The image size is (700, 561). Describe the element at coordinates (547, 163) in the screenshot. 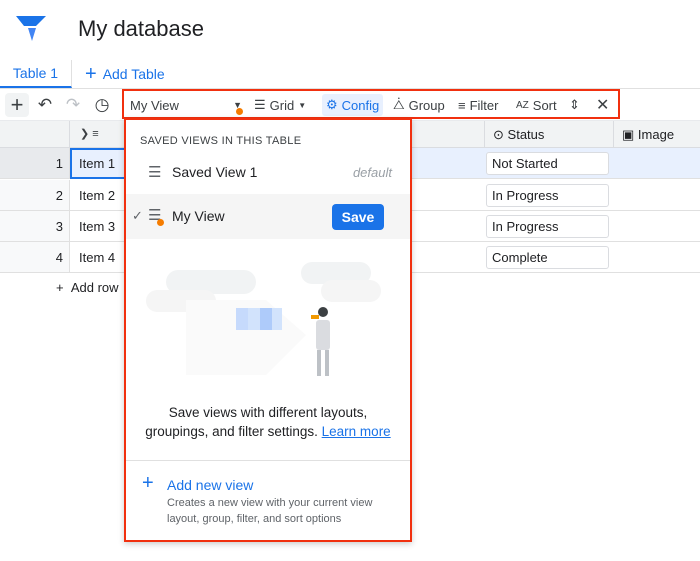

I see `status-chip: Not Started` at that location.